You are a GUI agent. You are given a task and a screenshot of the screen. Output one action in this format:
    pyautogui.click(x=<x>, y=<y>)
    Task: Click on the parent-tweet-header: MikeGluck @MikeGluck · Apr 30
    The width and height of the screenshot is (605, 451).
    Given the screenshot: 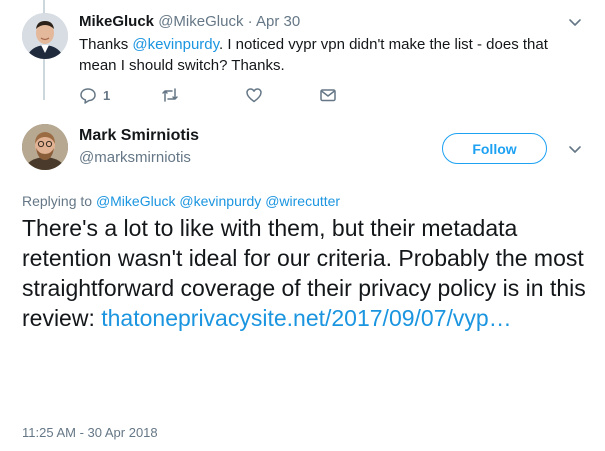 What is the action you would take?
    pyautogui.click(x=189, y=22)
    